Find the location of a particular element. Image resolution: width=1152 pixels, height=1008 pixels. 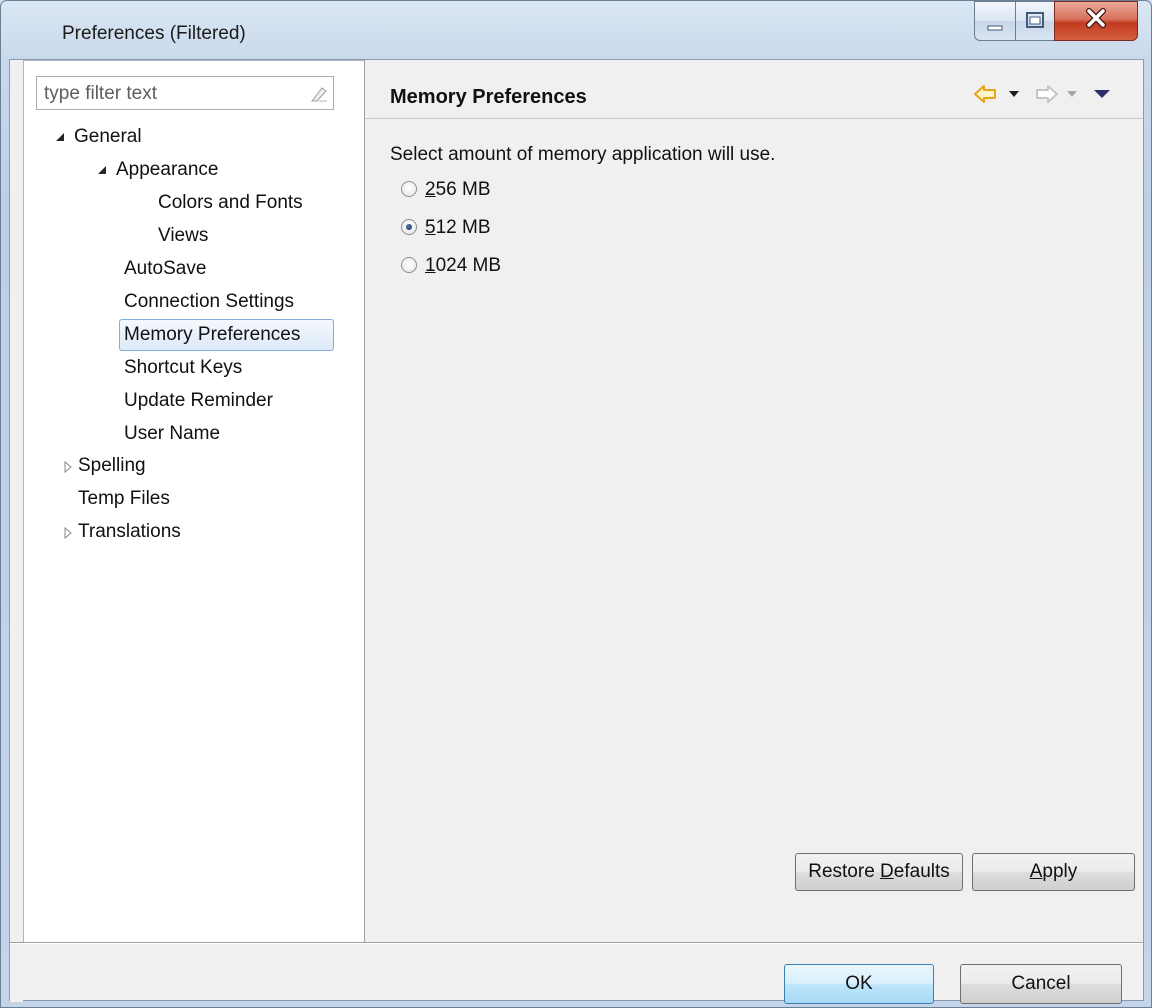

cancel-button: Cancel is located at coordinates (1041, 984).